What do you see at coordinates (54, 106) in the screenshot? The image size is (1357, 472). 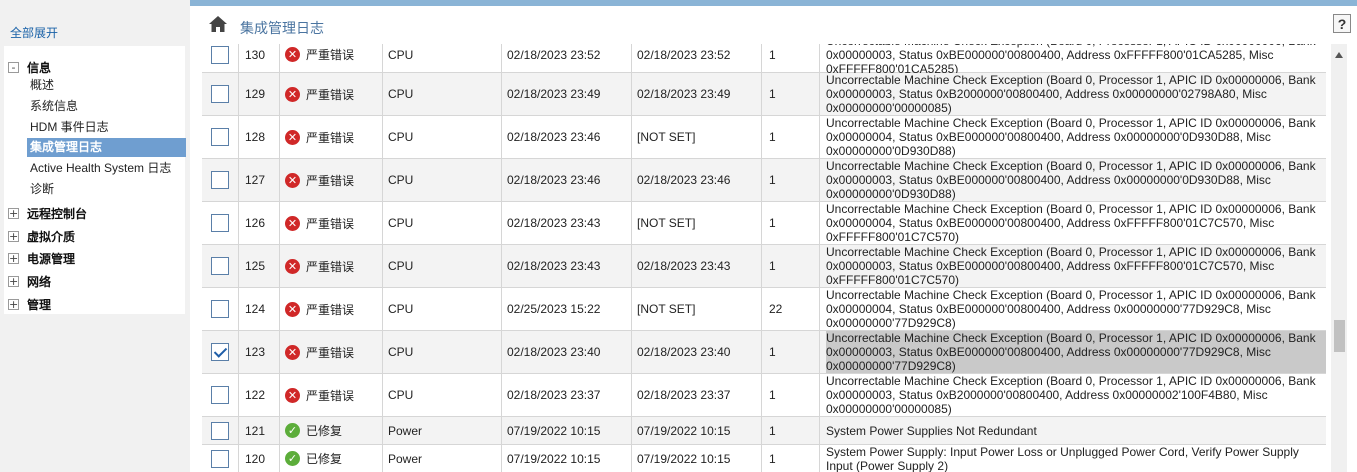 I see `nav-item-system-info: 系统信息` at bounding box center [54, 106].